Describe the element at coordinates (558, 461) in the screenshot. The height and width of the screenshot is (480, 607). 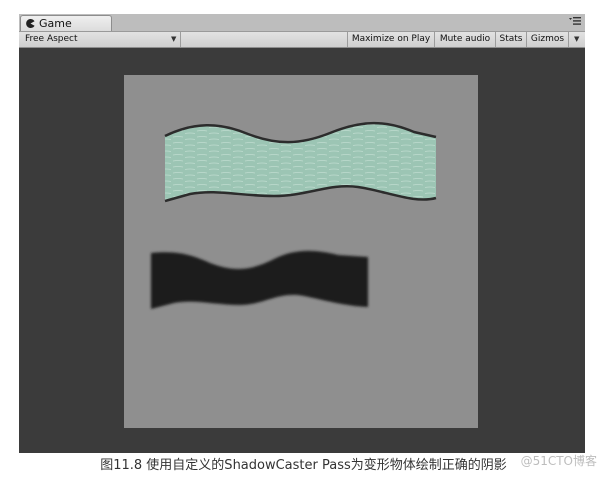
I see `watermark: @51CTO博客` at that location.